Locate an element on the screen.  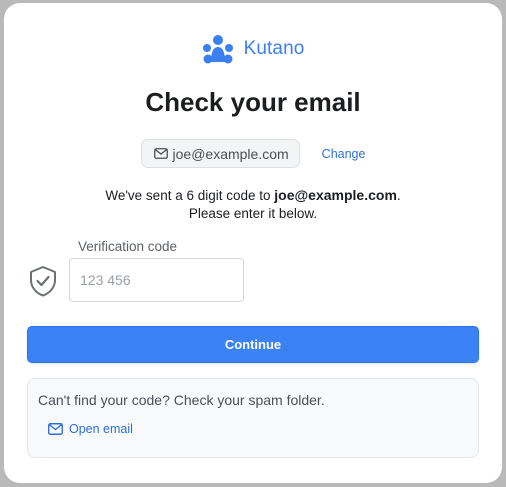
brand: Kutano is located at coordinates (253, 49).